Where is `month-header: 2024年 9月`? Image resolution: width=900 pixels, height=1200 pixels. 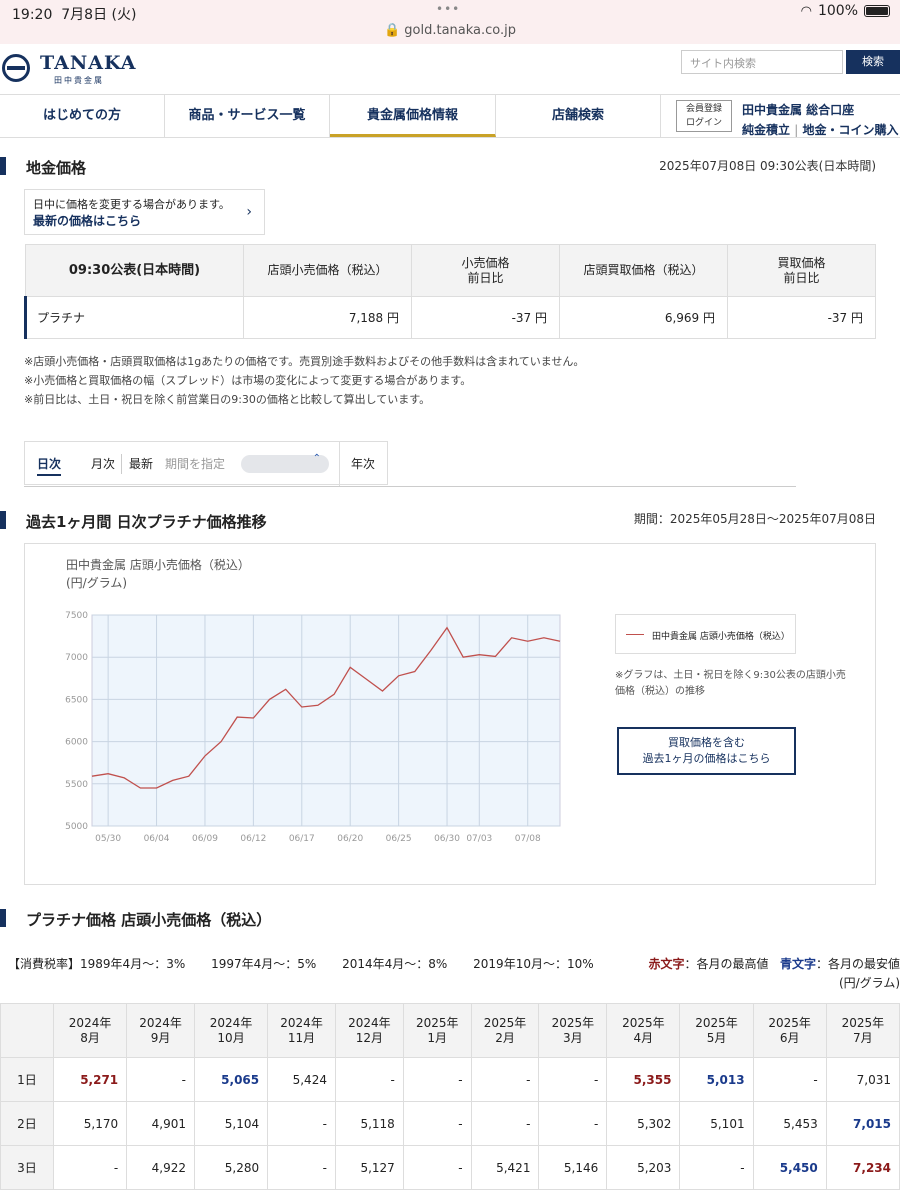
month-header: 2024年 9月 is located at coordinates (160, 1030).